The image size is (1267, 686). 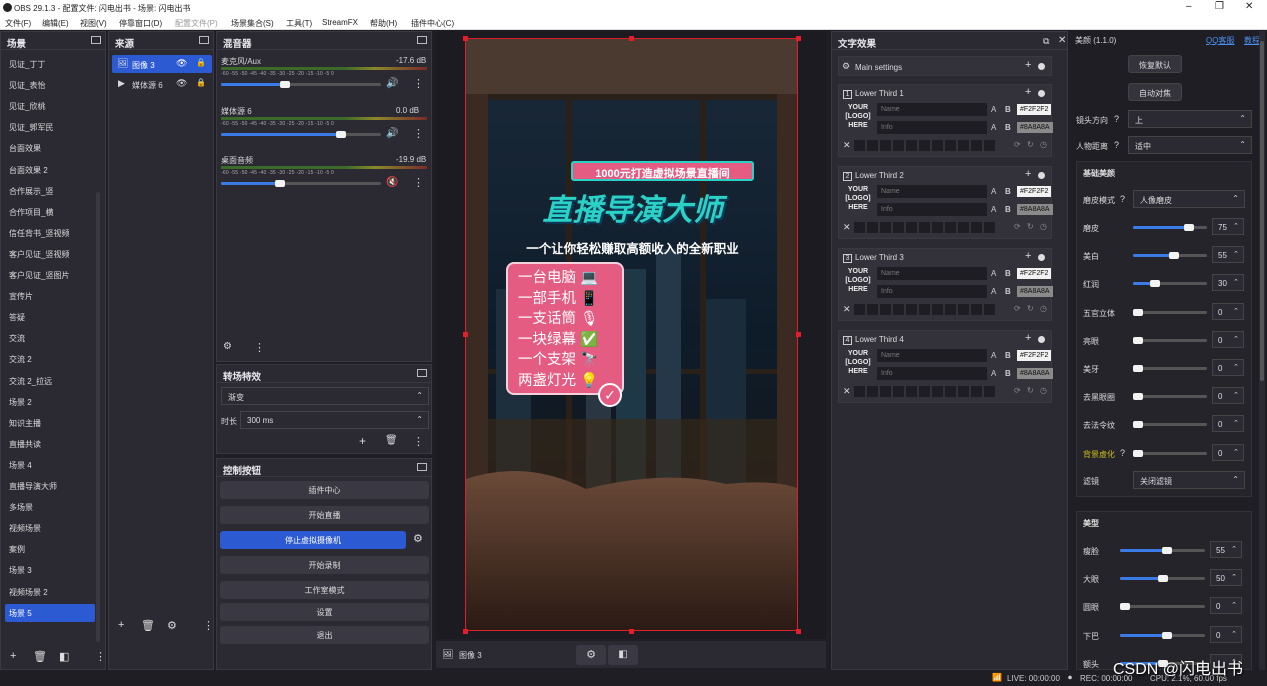 I want to click on start-streaming-button: 开始直播, so click(x=324, y=515).